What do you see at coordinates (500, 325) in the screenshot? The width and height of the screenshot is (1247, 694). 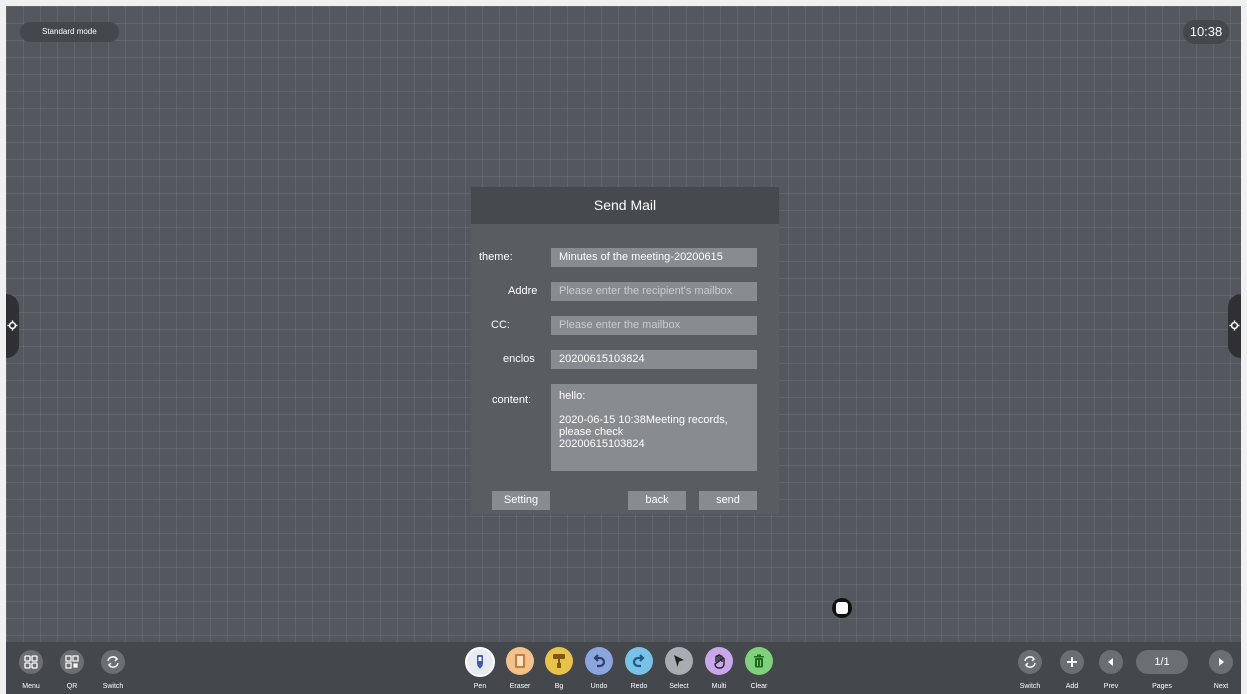 I see `cc-label: CC:` at bounding box center [500, 325].